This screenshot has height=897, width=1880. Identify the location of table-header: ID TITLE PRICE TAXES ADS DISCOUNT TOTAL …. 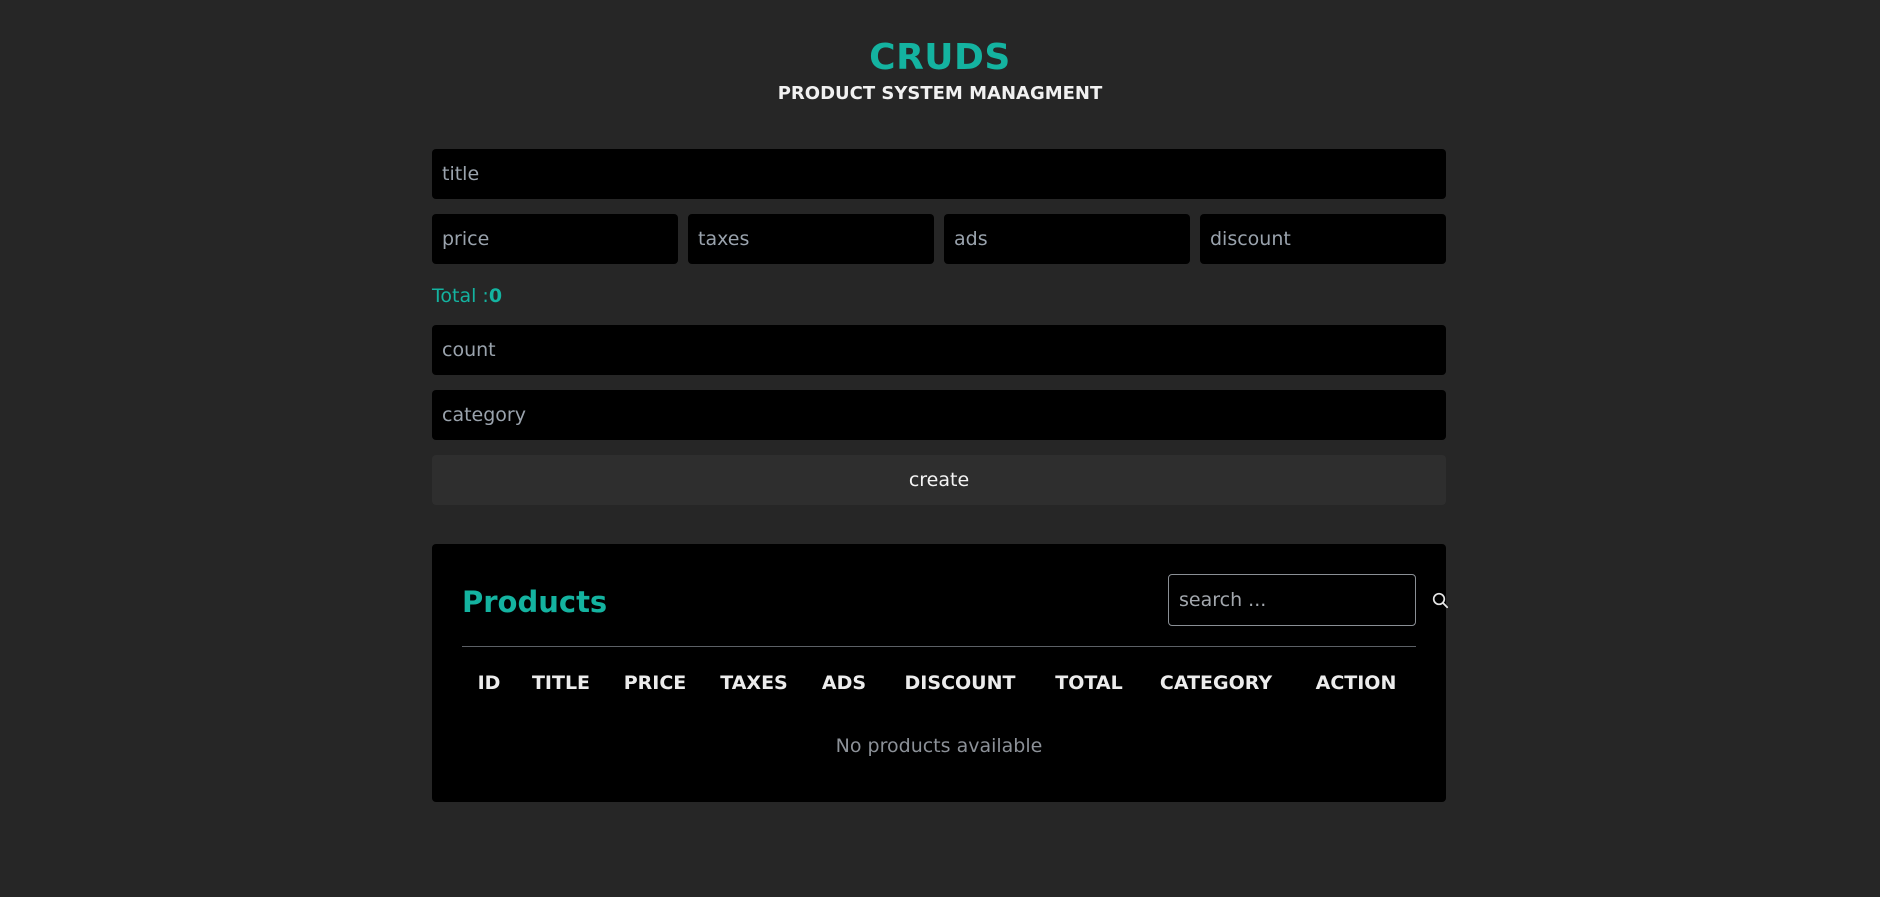
(939, 683).